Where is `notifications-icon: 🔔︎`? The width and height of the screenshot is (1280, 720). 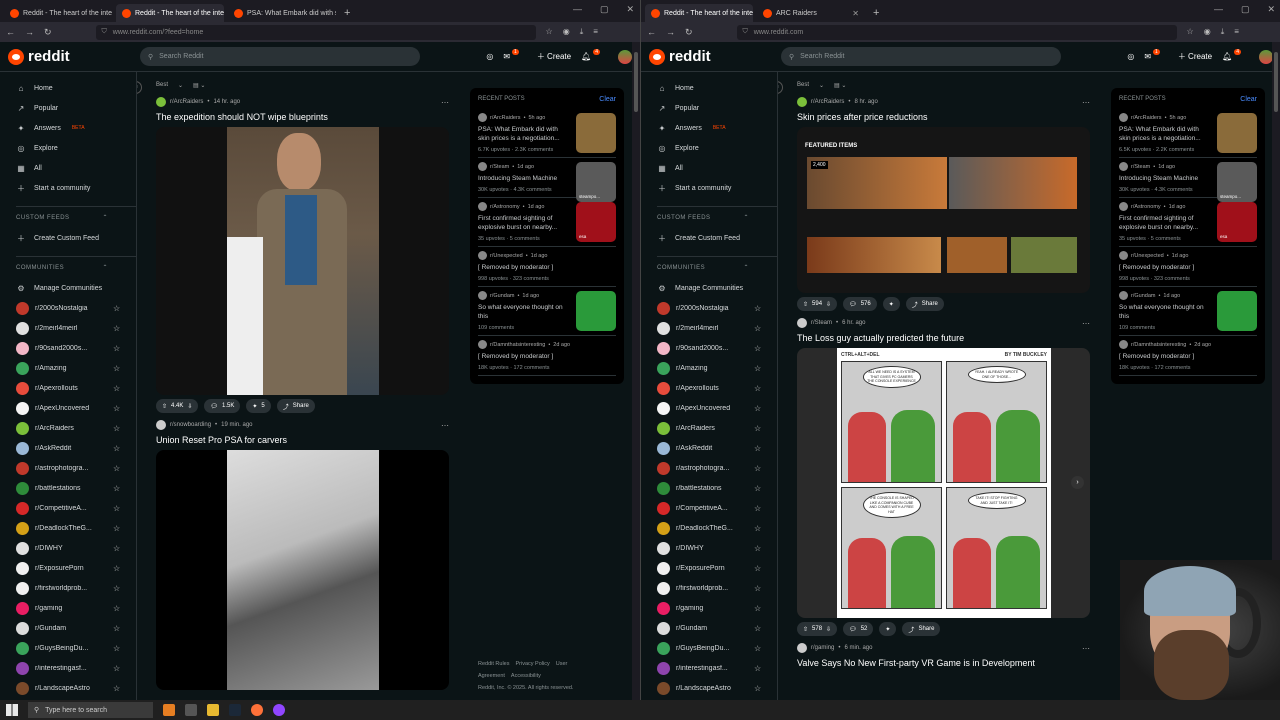
notifications-icon: 🔔︎ is located at coordinates (1227, 56).